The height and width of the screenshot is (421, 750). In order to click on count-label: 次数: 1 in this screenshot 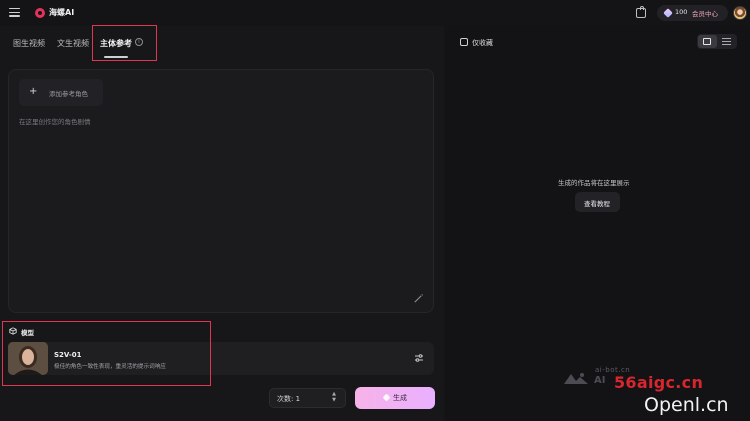, I will do `click(289, 399)`.